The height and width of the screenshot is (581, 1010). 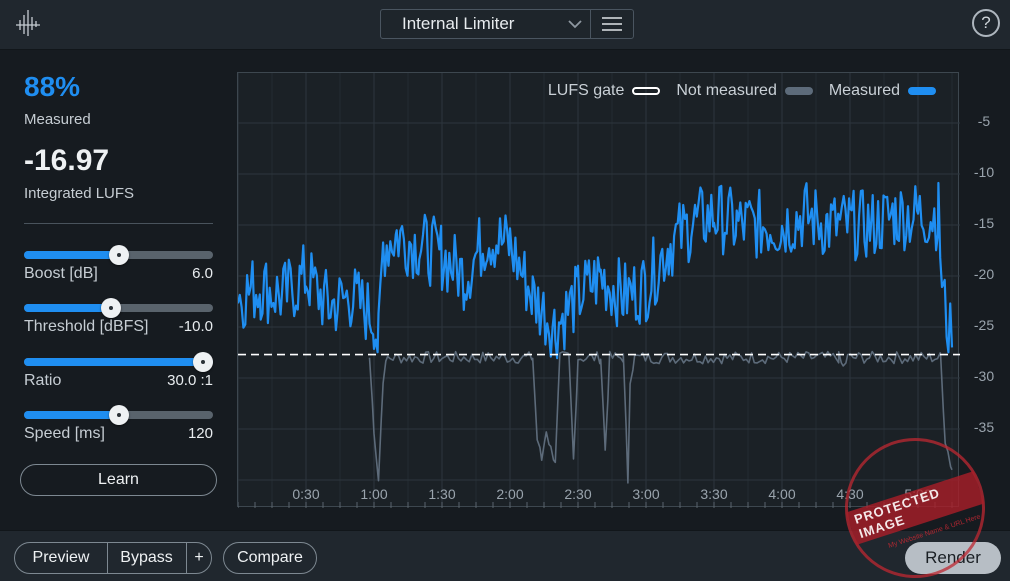 I want to click on ratio-slider: Ratio 30.0 :1, so click(x=118, y=381).